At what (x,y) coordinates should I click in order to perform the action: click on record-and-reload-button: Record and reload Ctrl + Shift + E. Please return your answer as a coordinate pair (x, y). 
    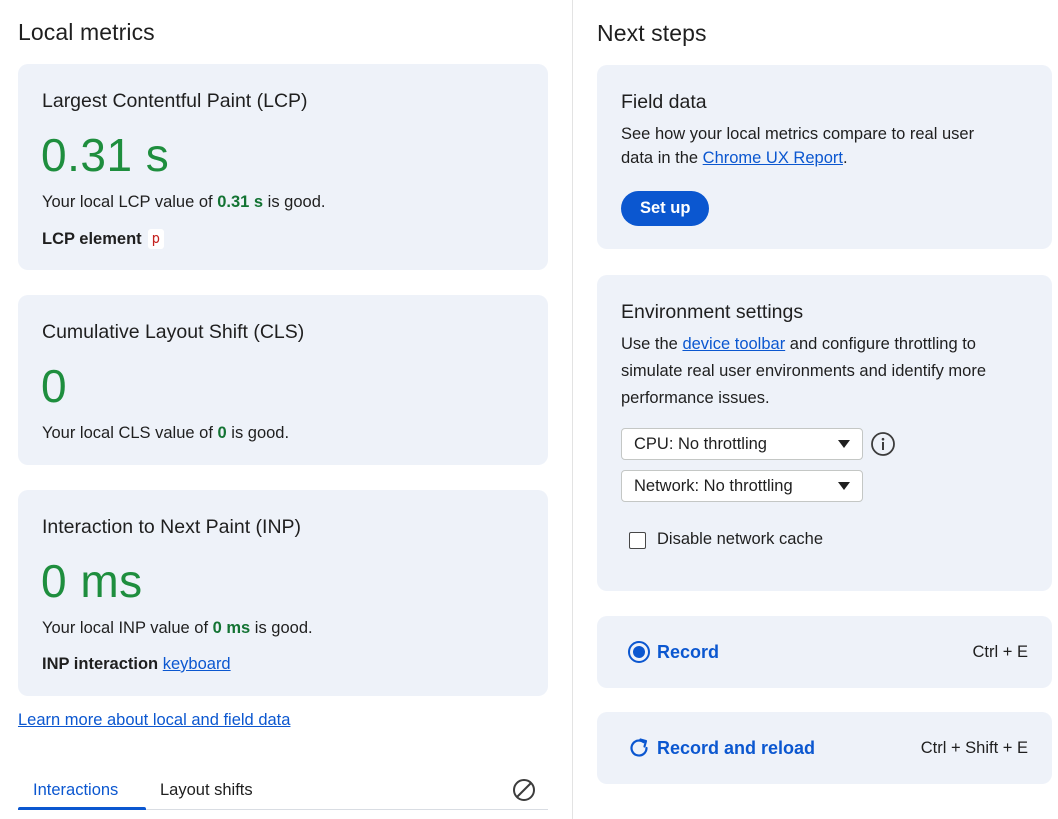
    Looking at the image, I should click on (824, 748).